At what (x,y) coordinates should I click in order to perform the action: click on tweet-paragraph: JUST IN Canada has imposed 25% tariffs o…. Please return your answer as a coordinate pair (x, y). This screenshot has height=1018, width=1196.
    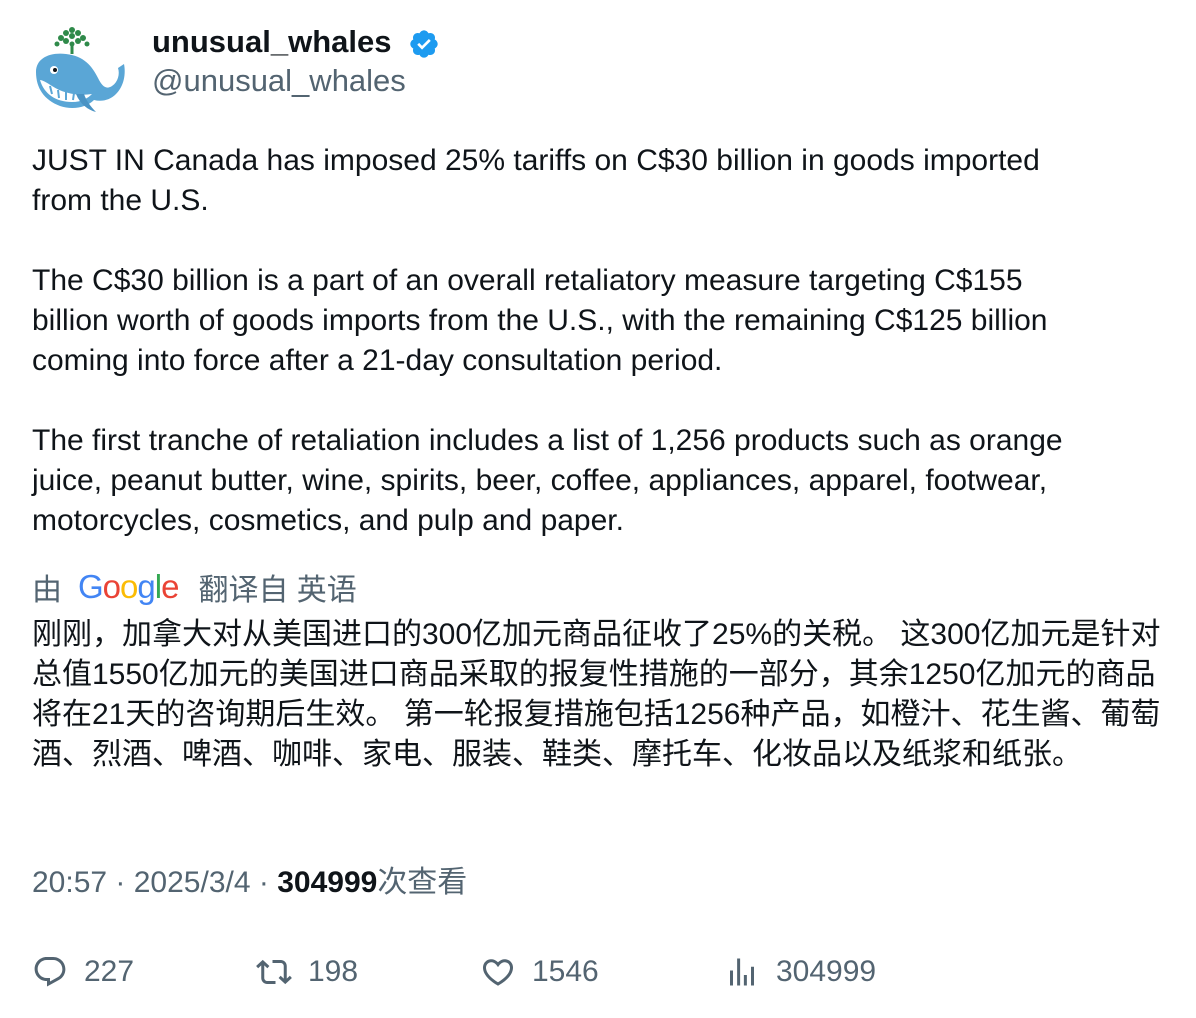
    Looking at the image, I should click on (536, 180).